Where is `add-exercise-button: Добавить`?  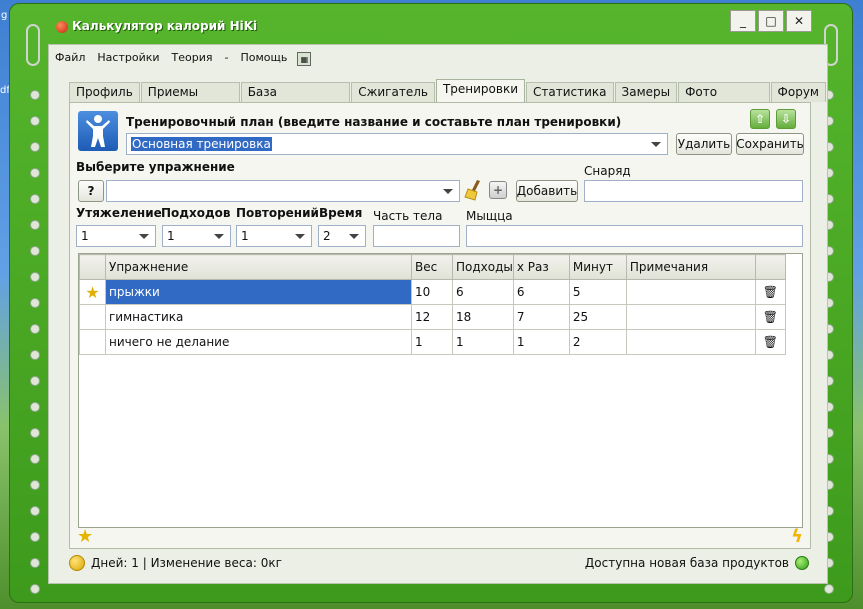
add-exercise-button: Добавить is located at coordinates (547, 191).